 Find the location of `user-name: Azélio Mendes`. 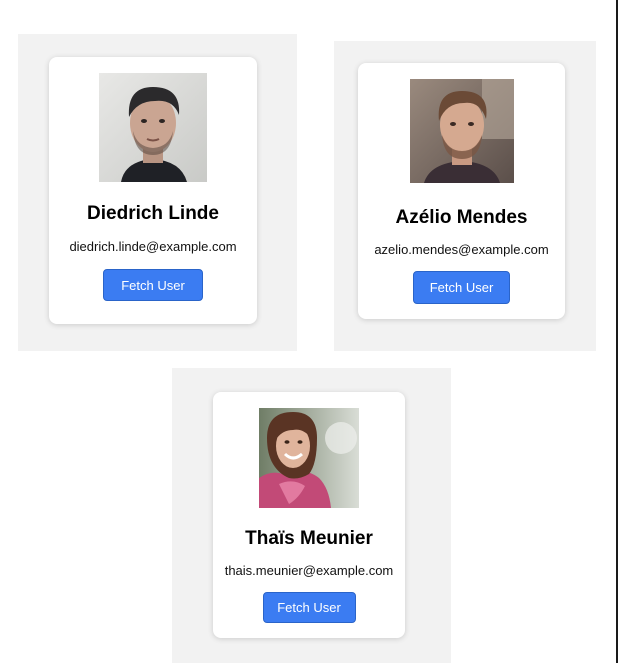

user-name: Azélio Mendes is located at coordinates (461, 217).